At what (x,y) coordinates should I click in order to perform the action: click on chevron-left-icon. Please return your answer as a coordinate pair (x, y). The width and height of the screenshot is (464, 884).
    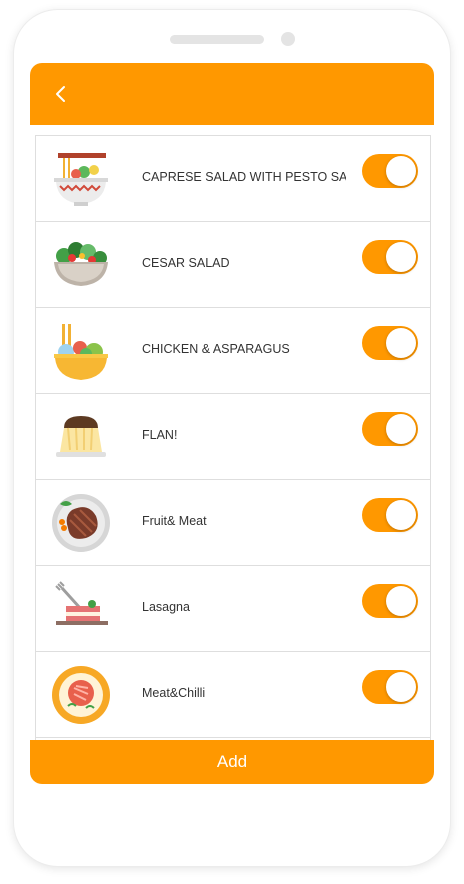
    Looking at the image, I should click on (62, 94).